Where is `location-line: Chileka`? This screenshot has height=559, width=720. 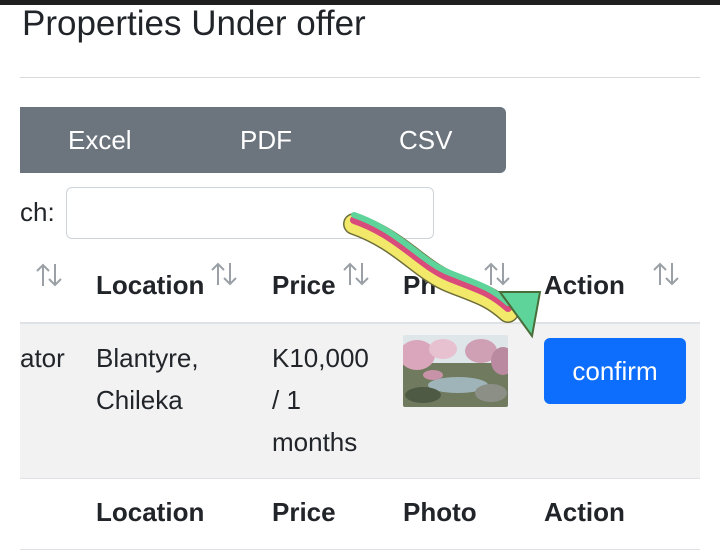
location-line: Chileka is located at coordinates (139, 400).